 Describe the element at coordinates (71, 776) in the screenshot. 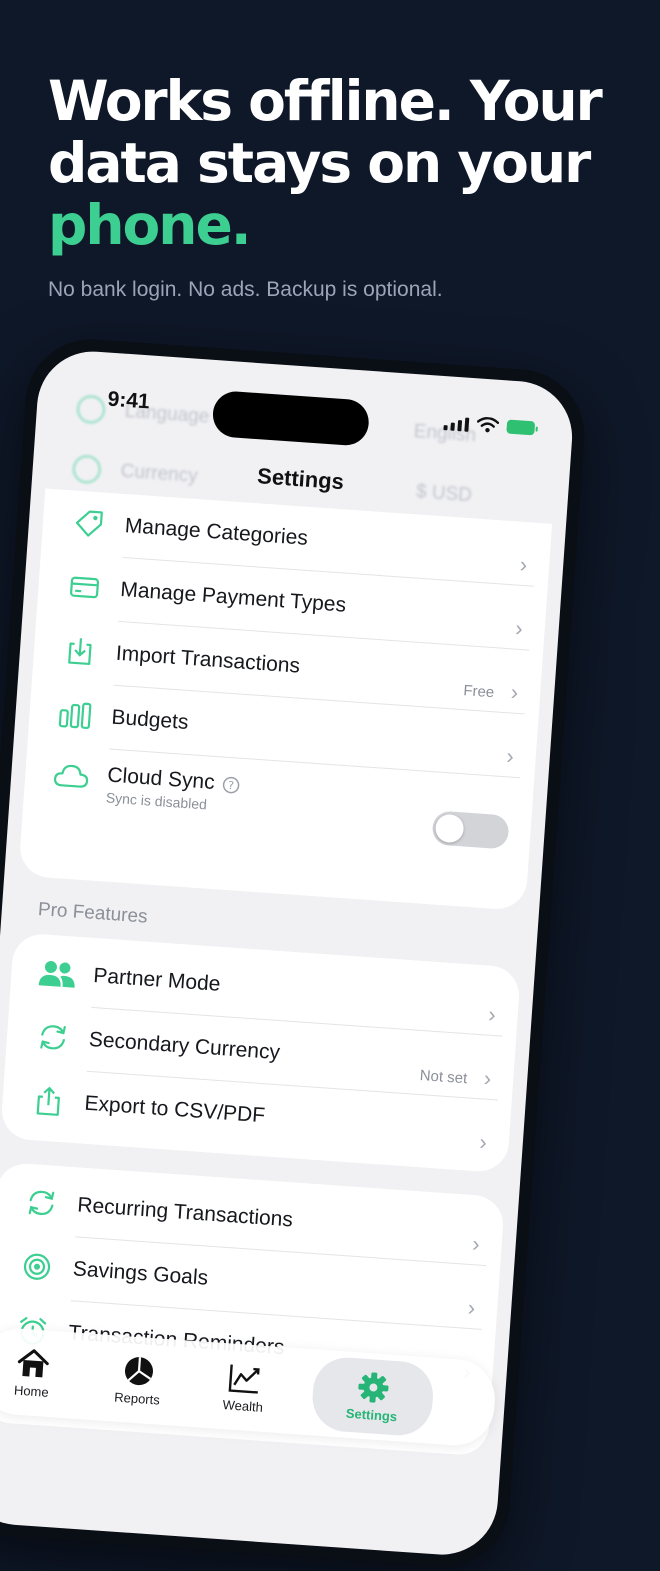

I see `cloud-icon` at that location.